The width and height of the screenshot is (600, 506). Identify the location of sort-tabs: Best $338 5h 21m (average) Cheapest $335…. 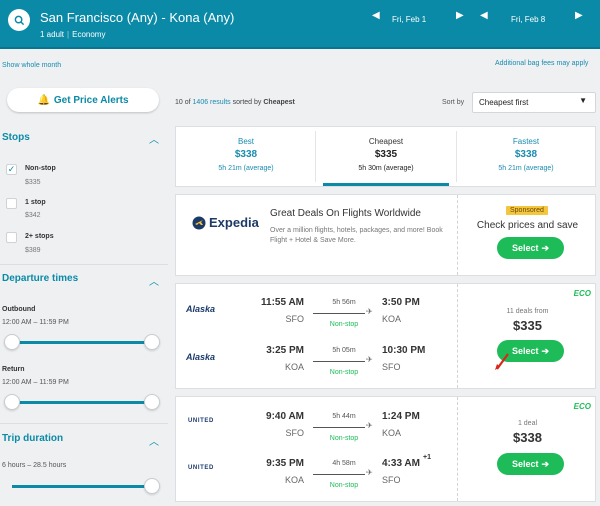
(385, 156).